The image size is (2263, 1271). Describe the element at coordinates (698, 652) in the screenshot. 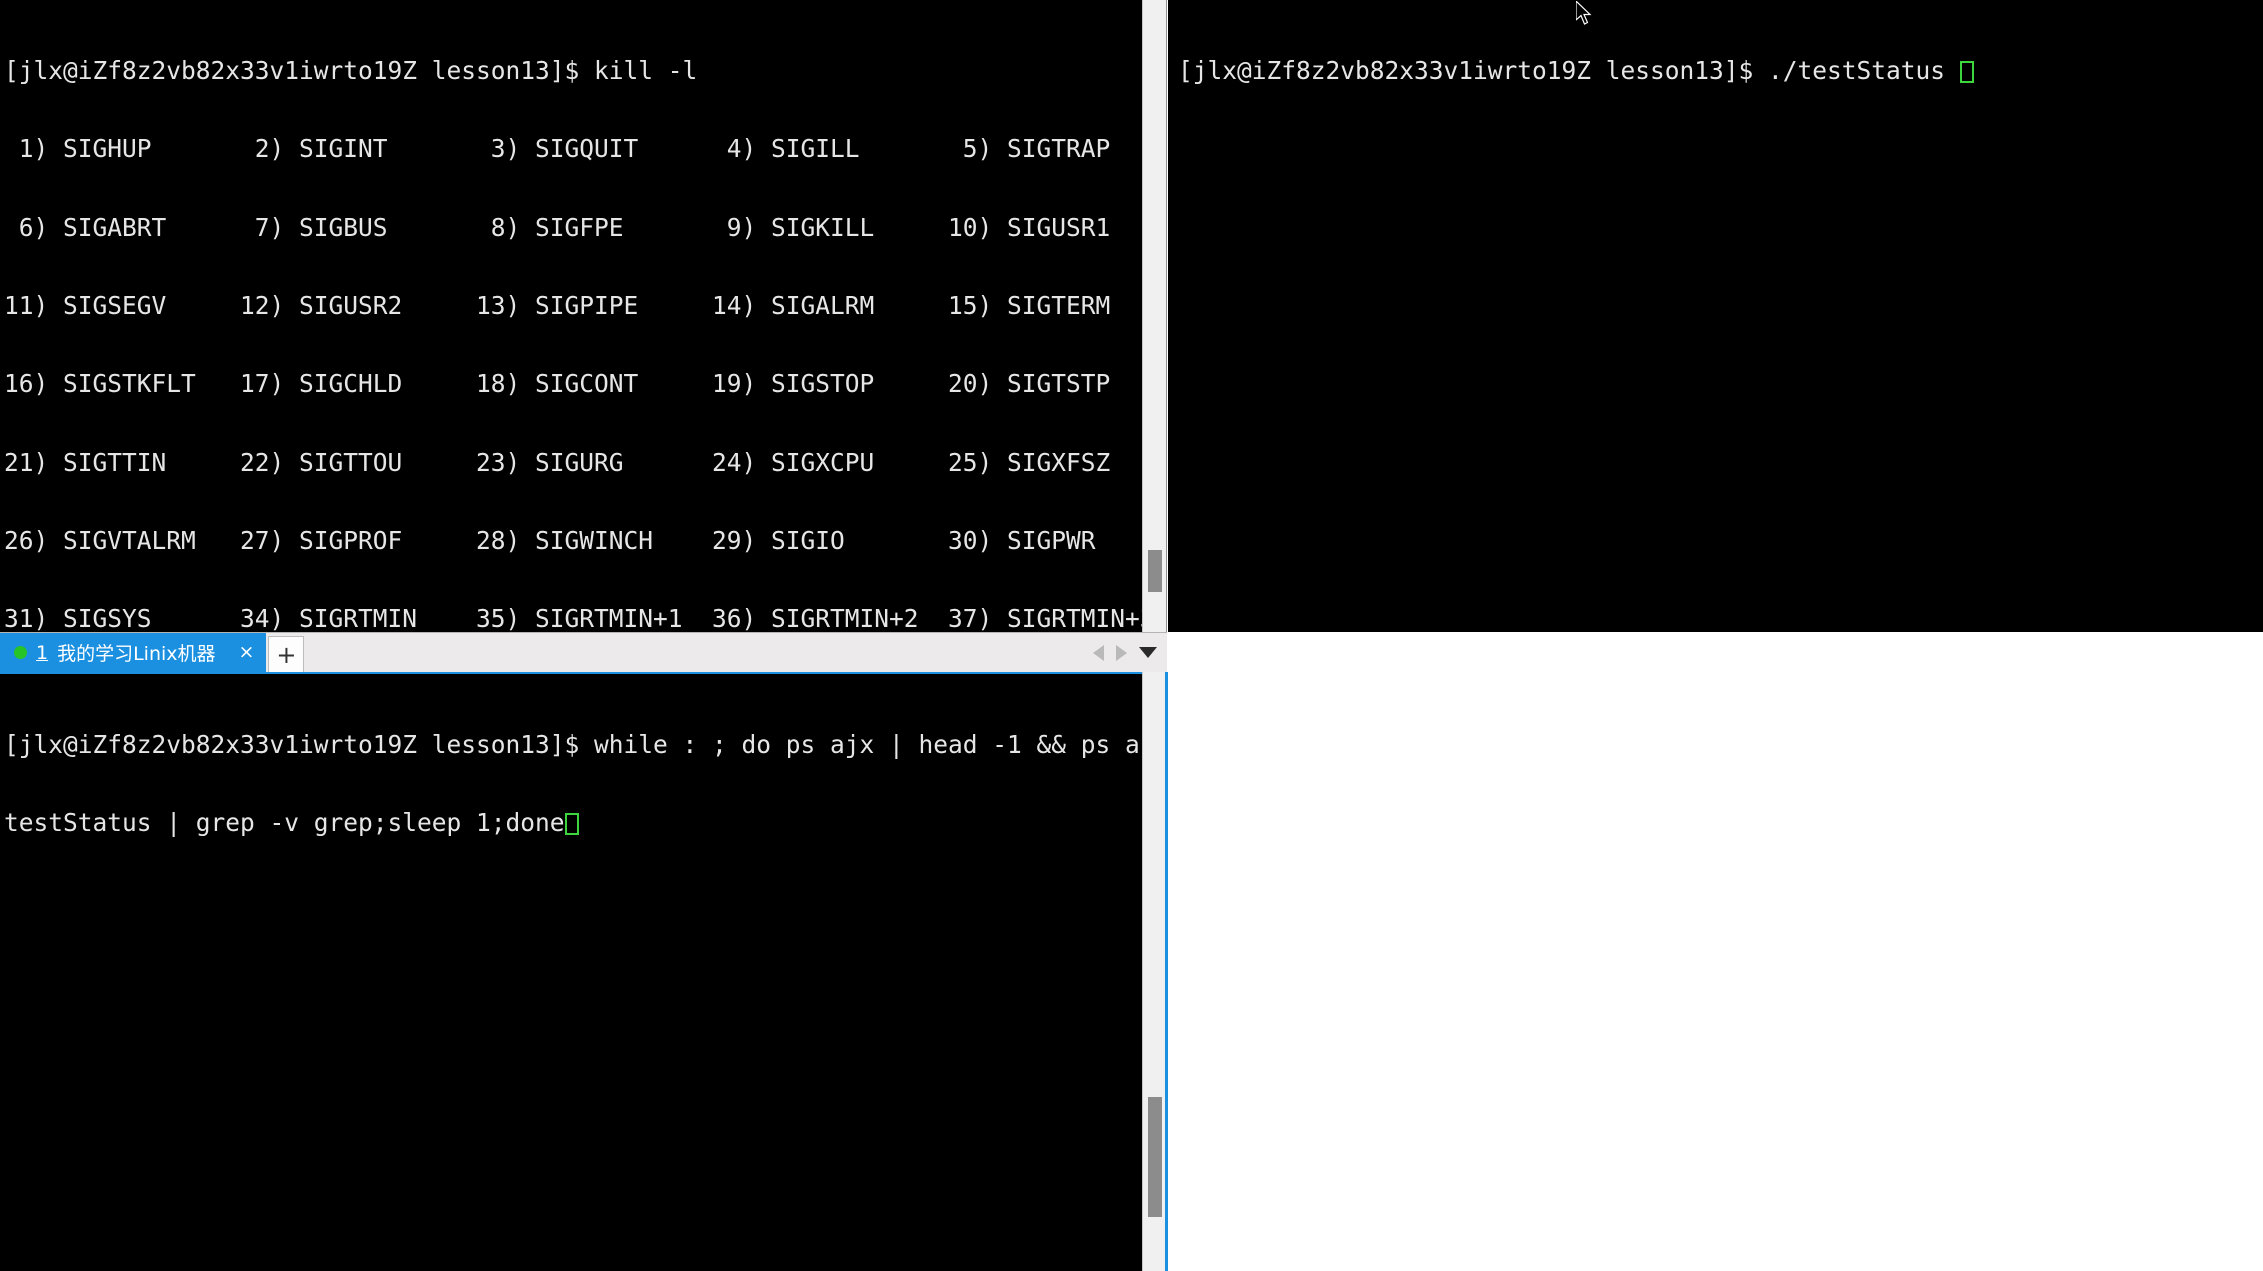

I see `tab-bar-spacer` at that location.